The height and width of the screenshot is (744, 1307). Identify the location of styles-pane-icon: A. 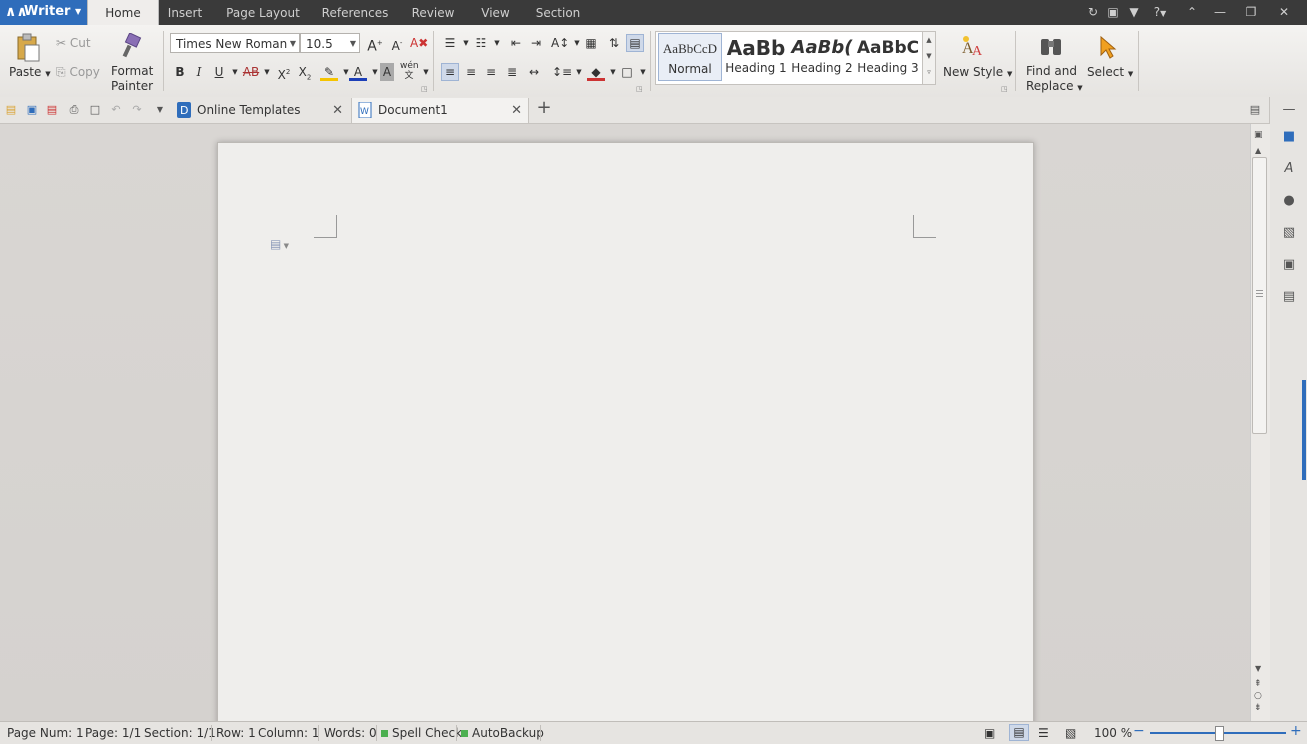
(1289, 169).